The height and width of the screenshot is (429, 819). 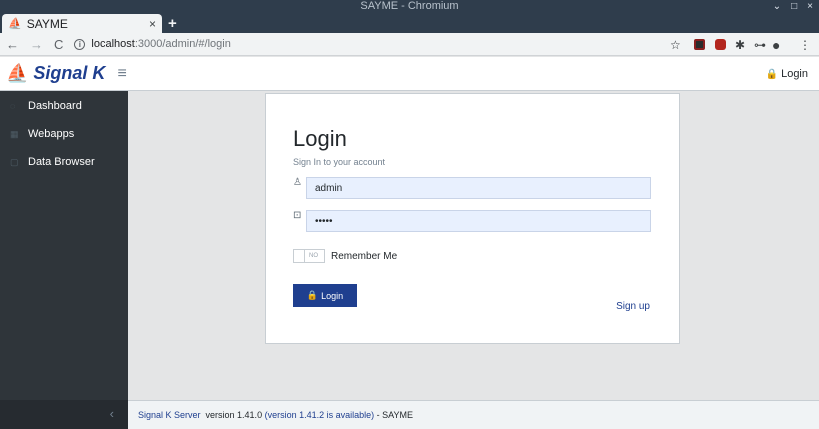 I want to click on puzzle-icon: ✱, so click(x=740, y=44).